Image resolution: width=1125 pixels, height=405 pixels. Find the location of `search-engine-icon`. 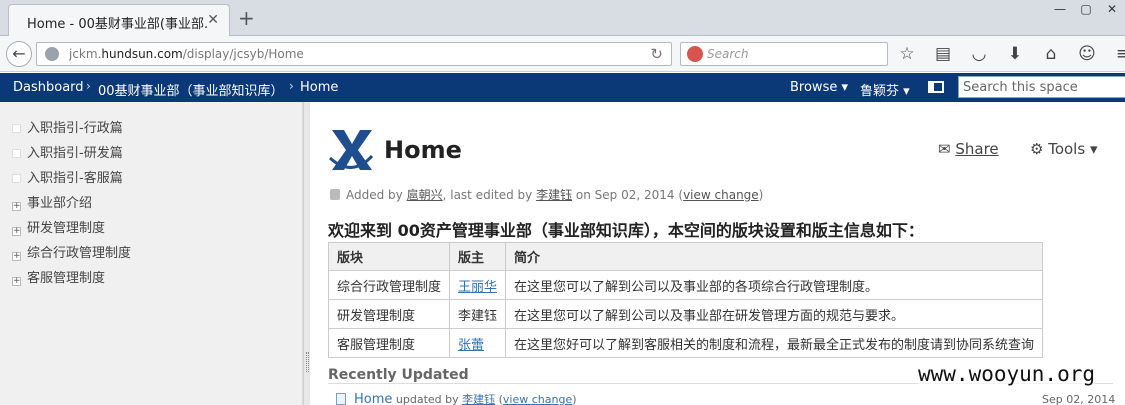

search-engine-icon is located at coordinates (695, 54).